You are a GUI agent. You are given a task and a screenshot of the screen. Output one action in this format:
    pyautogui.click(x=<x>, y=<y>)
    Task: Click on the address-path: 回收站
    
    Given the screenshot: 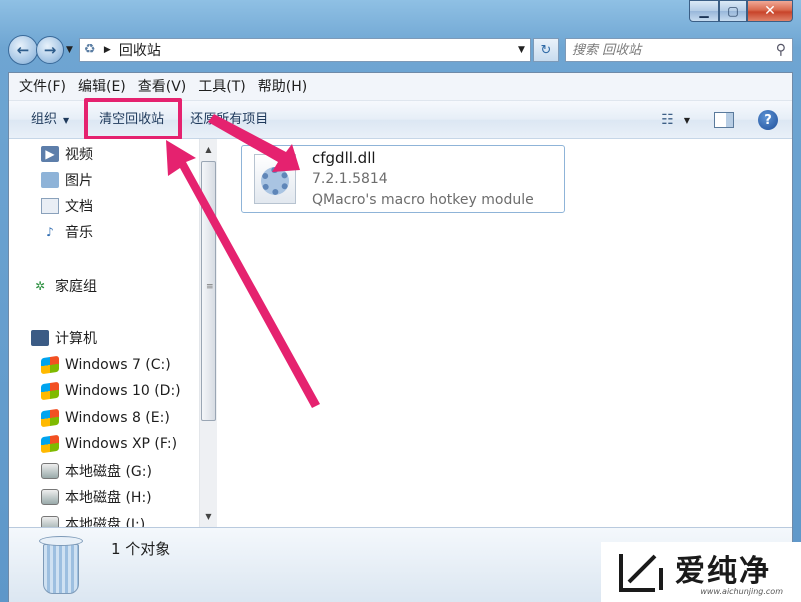 What is the action you would take?
    pyautogui.click(x=315, y=50)
    